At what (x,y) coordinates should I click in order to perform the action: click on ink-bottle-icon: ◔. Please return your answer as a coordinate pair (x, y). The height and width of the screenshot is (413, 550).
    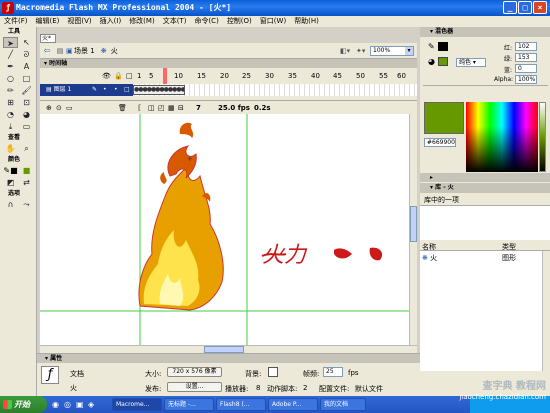
    Looking at the image, I should click on (10, 114).